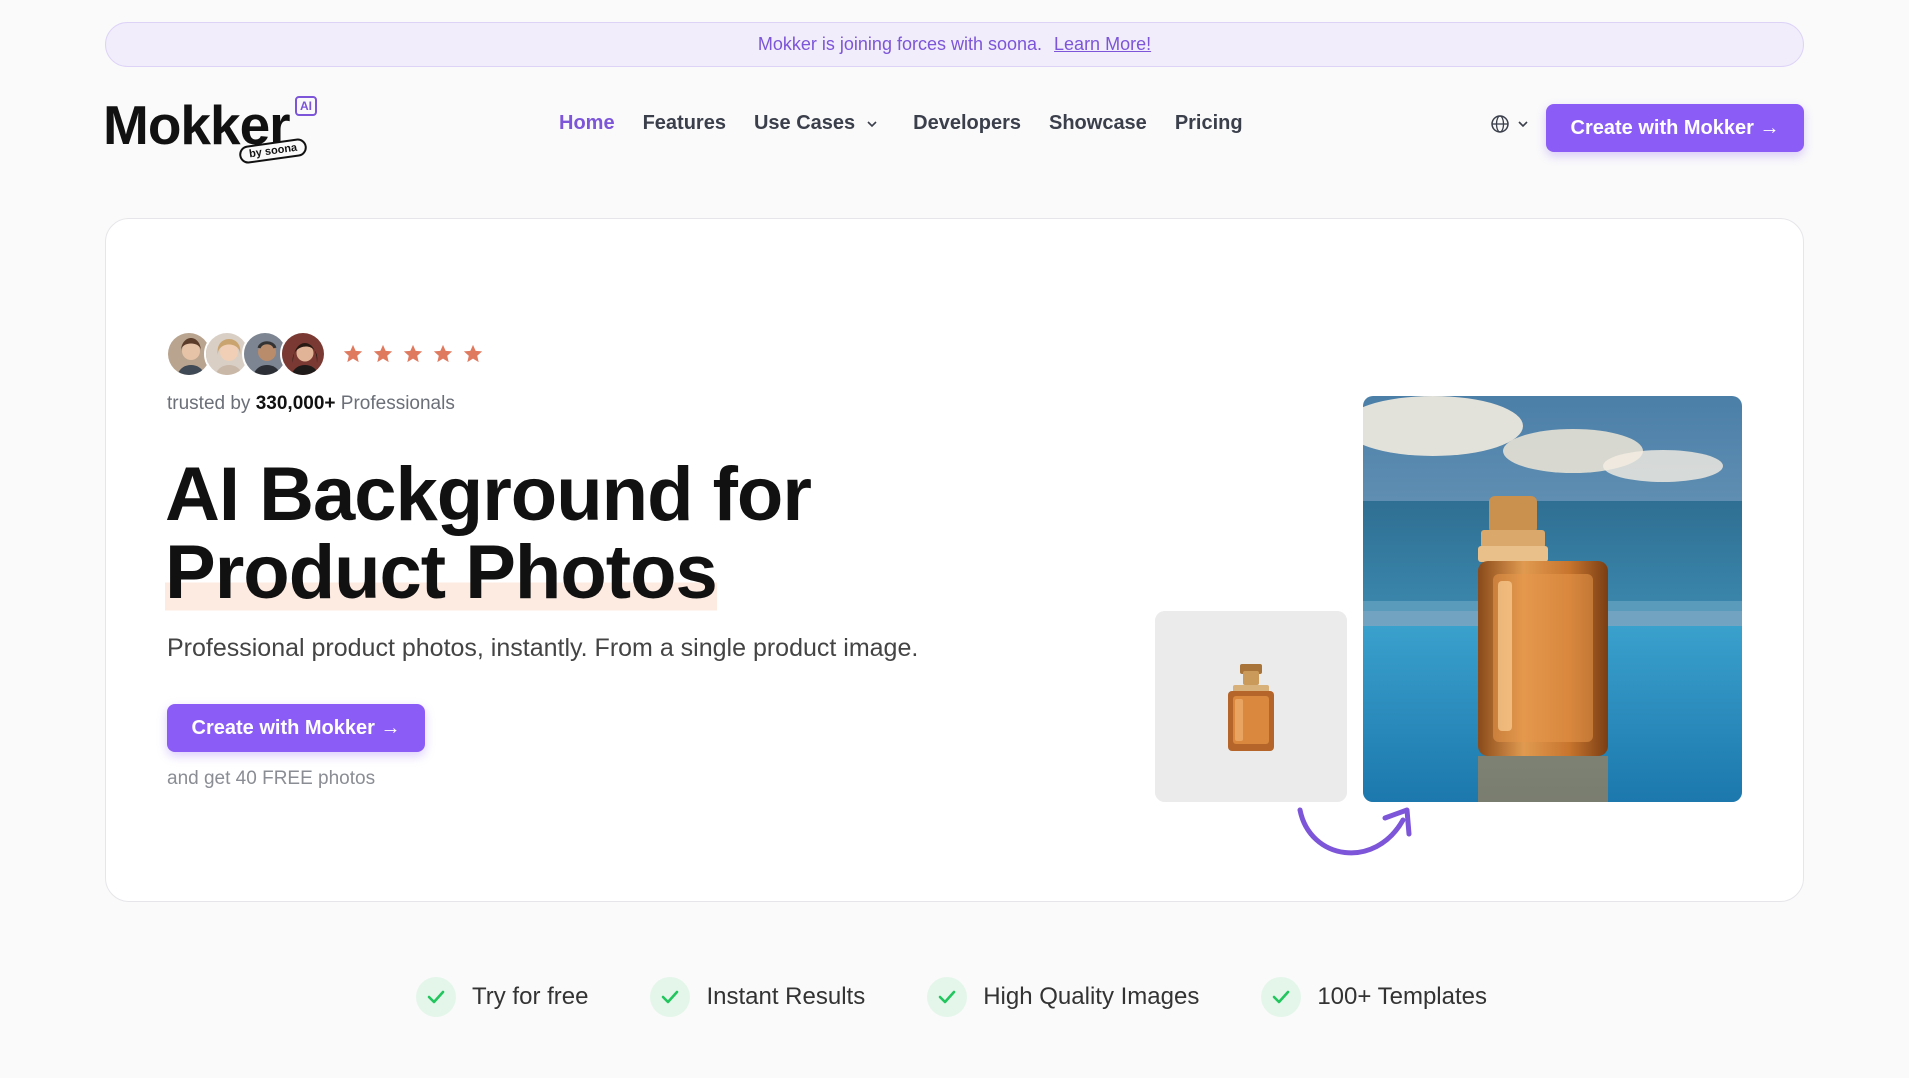 The height and width of the screenshot is (1078, 1909). What do you see at coordinates (303, 354) in the screenshot?
I see `avatar` at bounding box center [303, 354].